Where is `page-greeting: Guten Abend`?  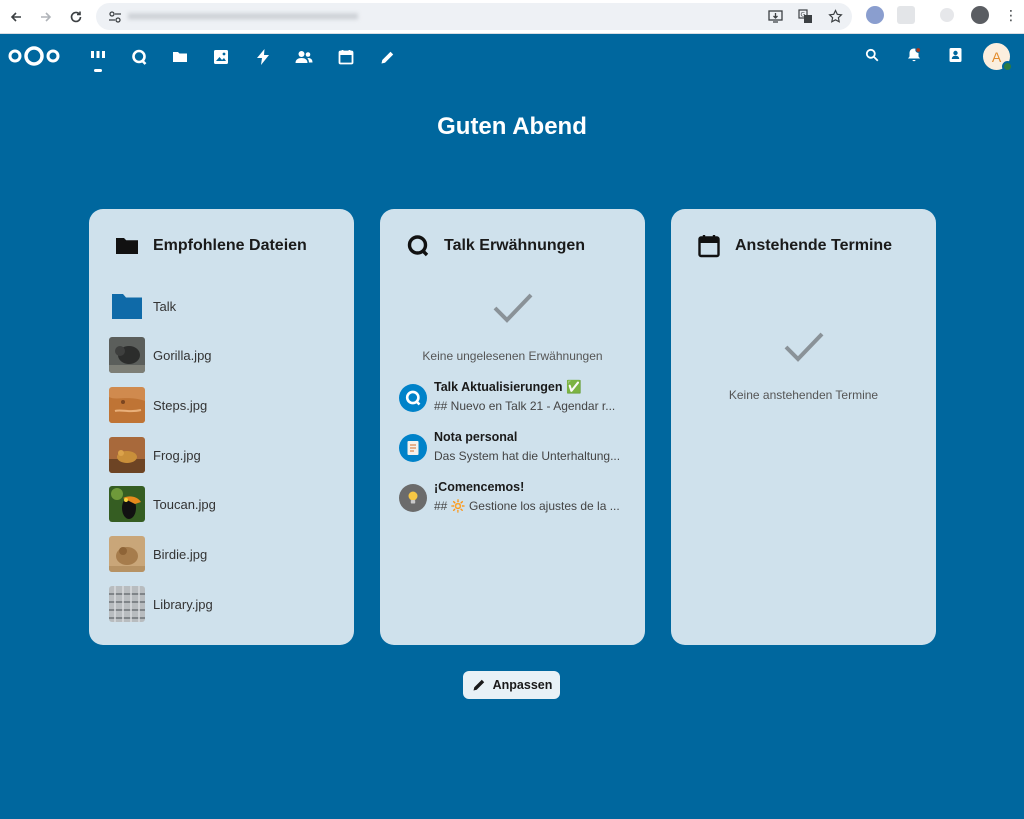
page-greeting: Guten Abend is located at coordinates (512, 126).